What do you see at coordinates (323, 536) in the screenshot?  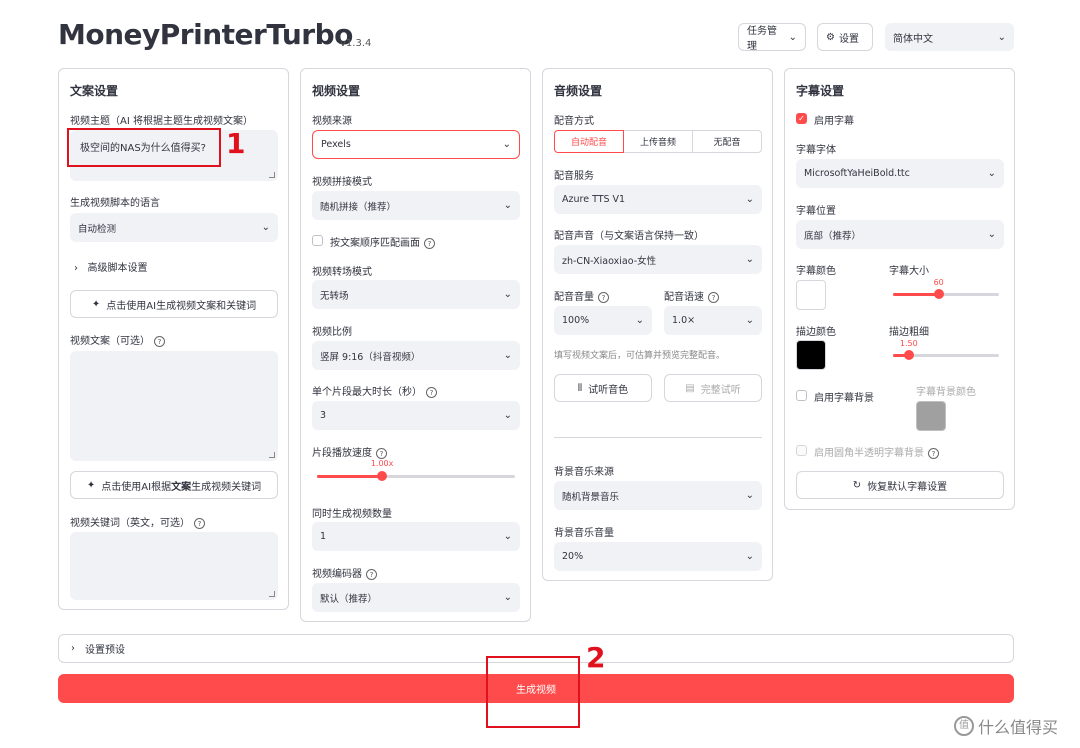 I see `video-count-value: 1` at bounding box center [323, 536].